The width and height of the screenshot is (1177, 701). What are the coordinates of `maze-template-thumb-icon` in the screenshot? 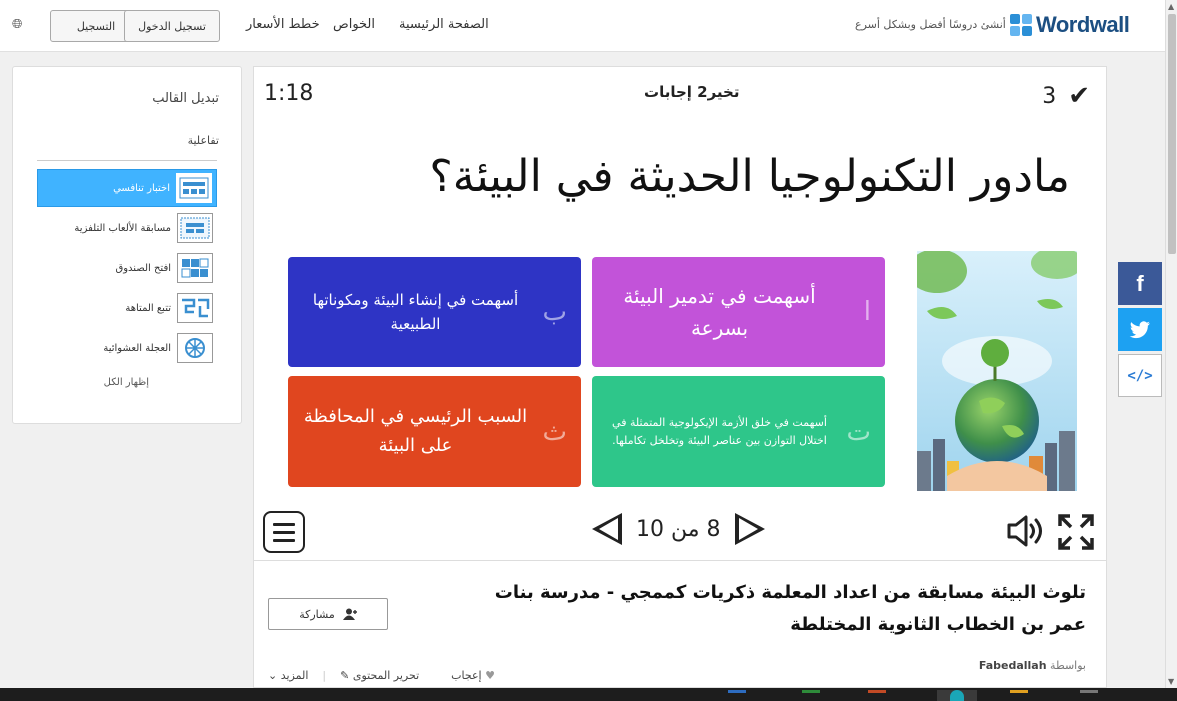 It's located at (195, 308).